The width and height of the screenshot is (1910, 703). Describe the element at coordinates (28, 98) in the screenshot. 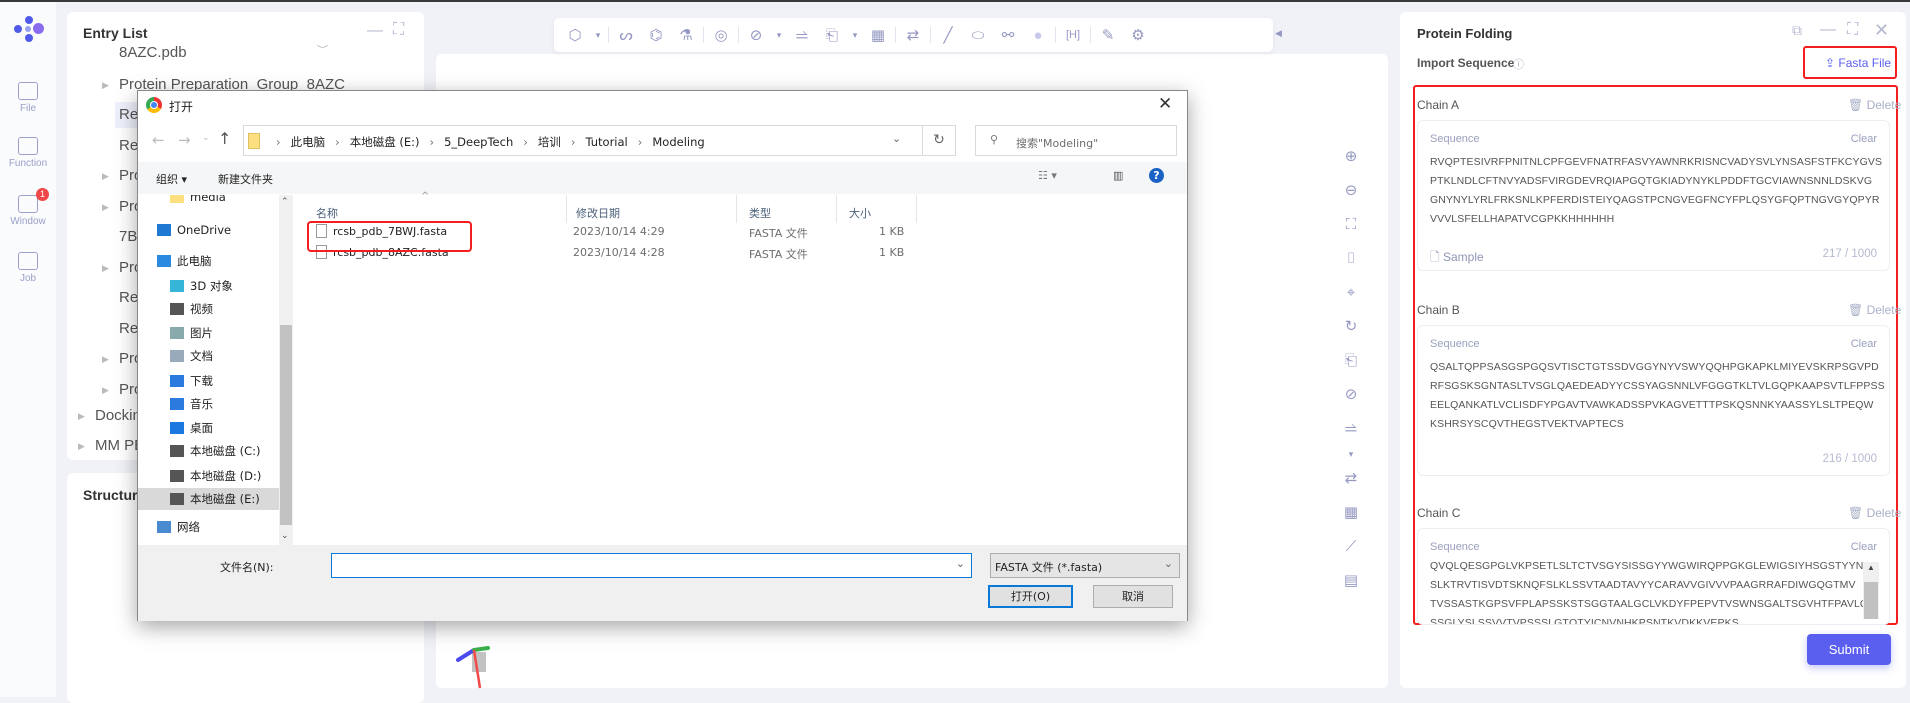

I see `nav-file: File` at that location.